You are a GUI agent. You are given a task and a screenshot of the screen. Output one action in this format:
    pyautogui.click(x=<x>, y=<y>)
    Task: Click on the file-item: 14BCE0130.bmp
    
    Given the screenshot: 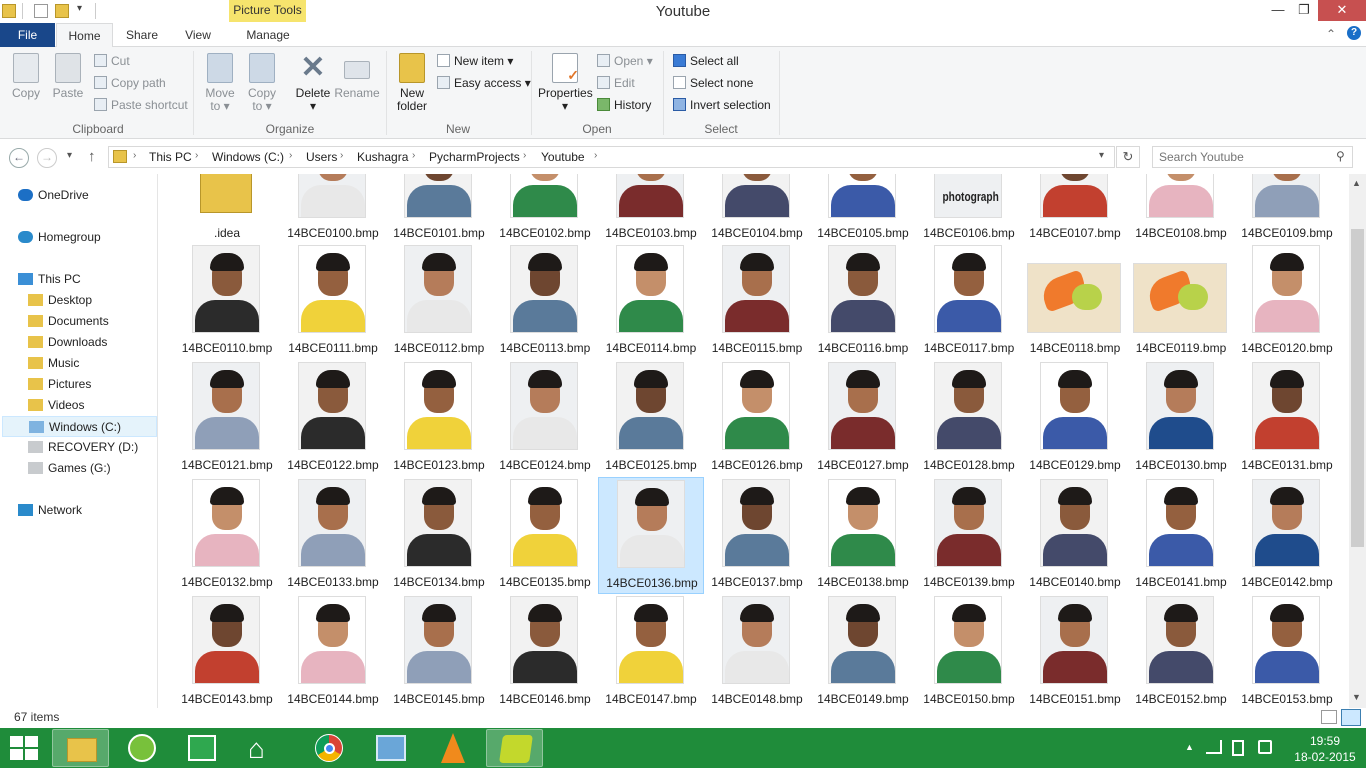 What is the action you would take?
    pyautogui.click(x=1181, y=418)
    